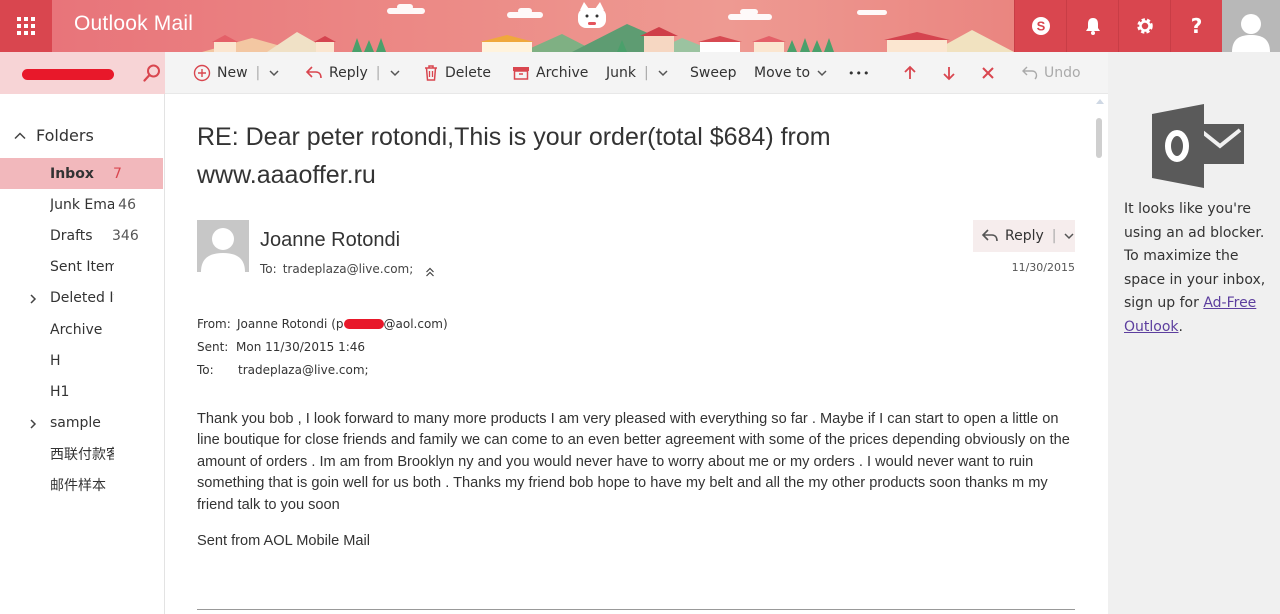  What do you see at coordinates (521, 73) in the screenshot?
I see `archive-icon` at bounding box center [521, 73].